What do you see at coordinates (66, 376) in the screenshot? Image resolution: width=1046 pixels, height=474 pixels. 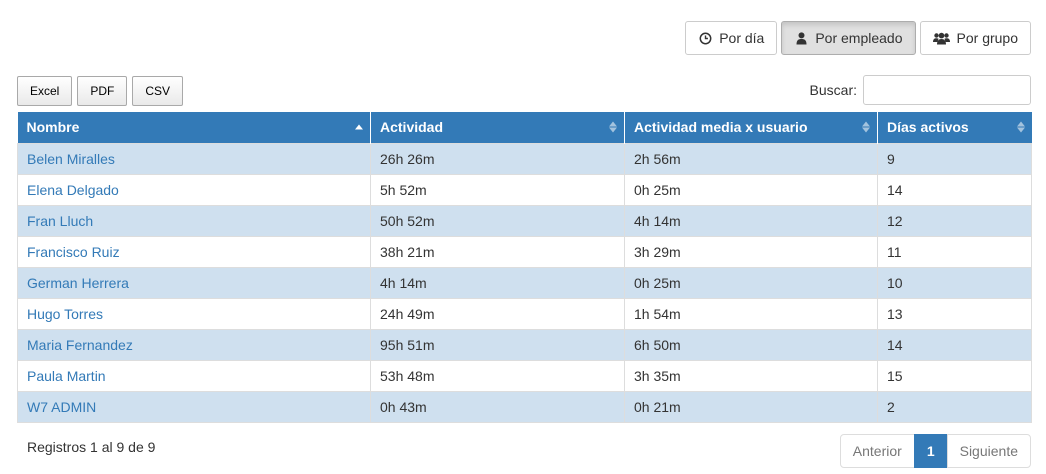 I see `employee-link: Paula Martin` at bounding box center [66, 376].